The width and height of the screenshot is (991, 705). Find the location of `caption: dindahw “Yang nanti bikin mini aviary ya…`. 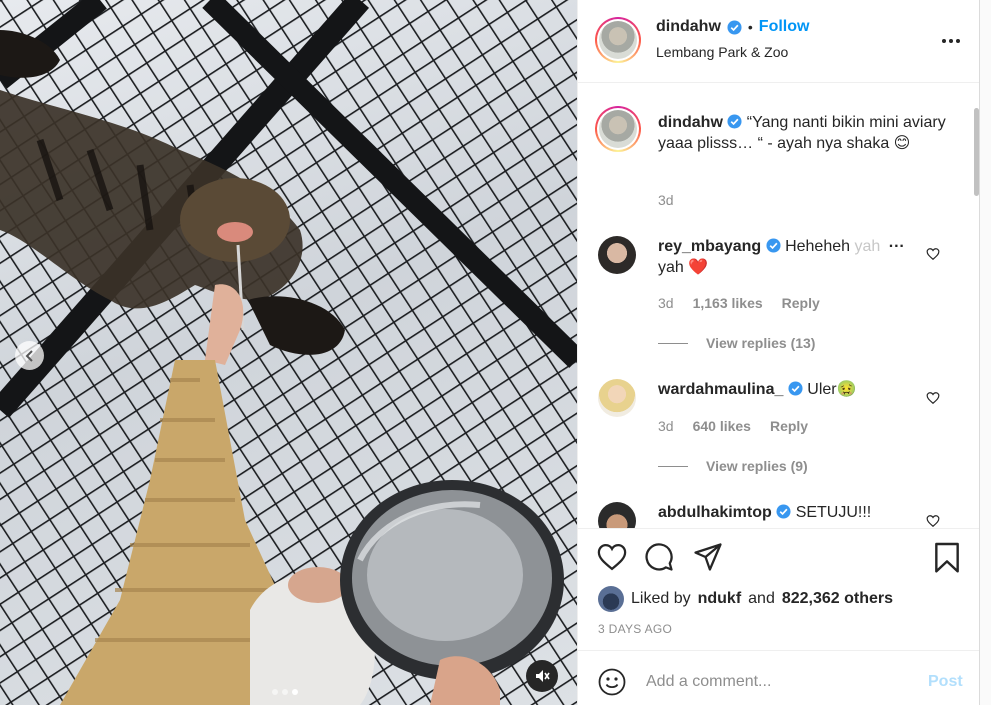

caption: dindahw “Yang nanti bikin mini aviary ya… is located at coordinates (803, 133).